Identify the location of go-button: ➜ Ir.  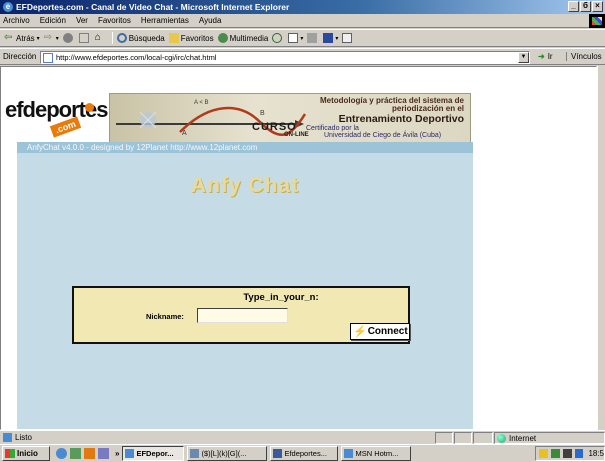
(545, 56).